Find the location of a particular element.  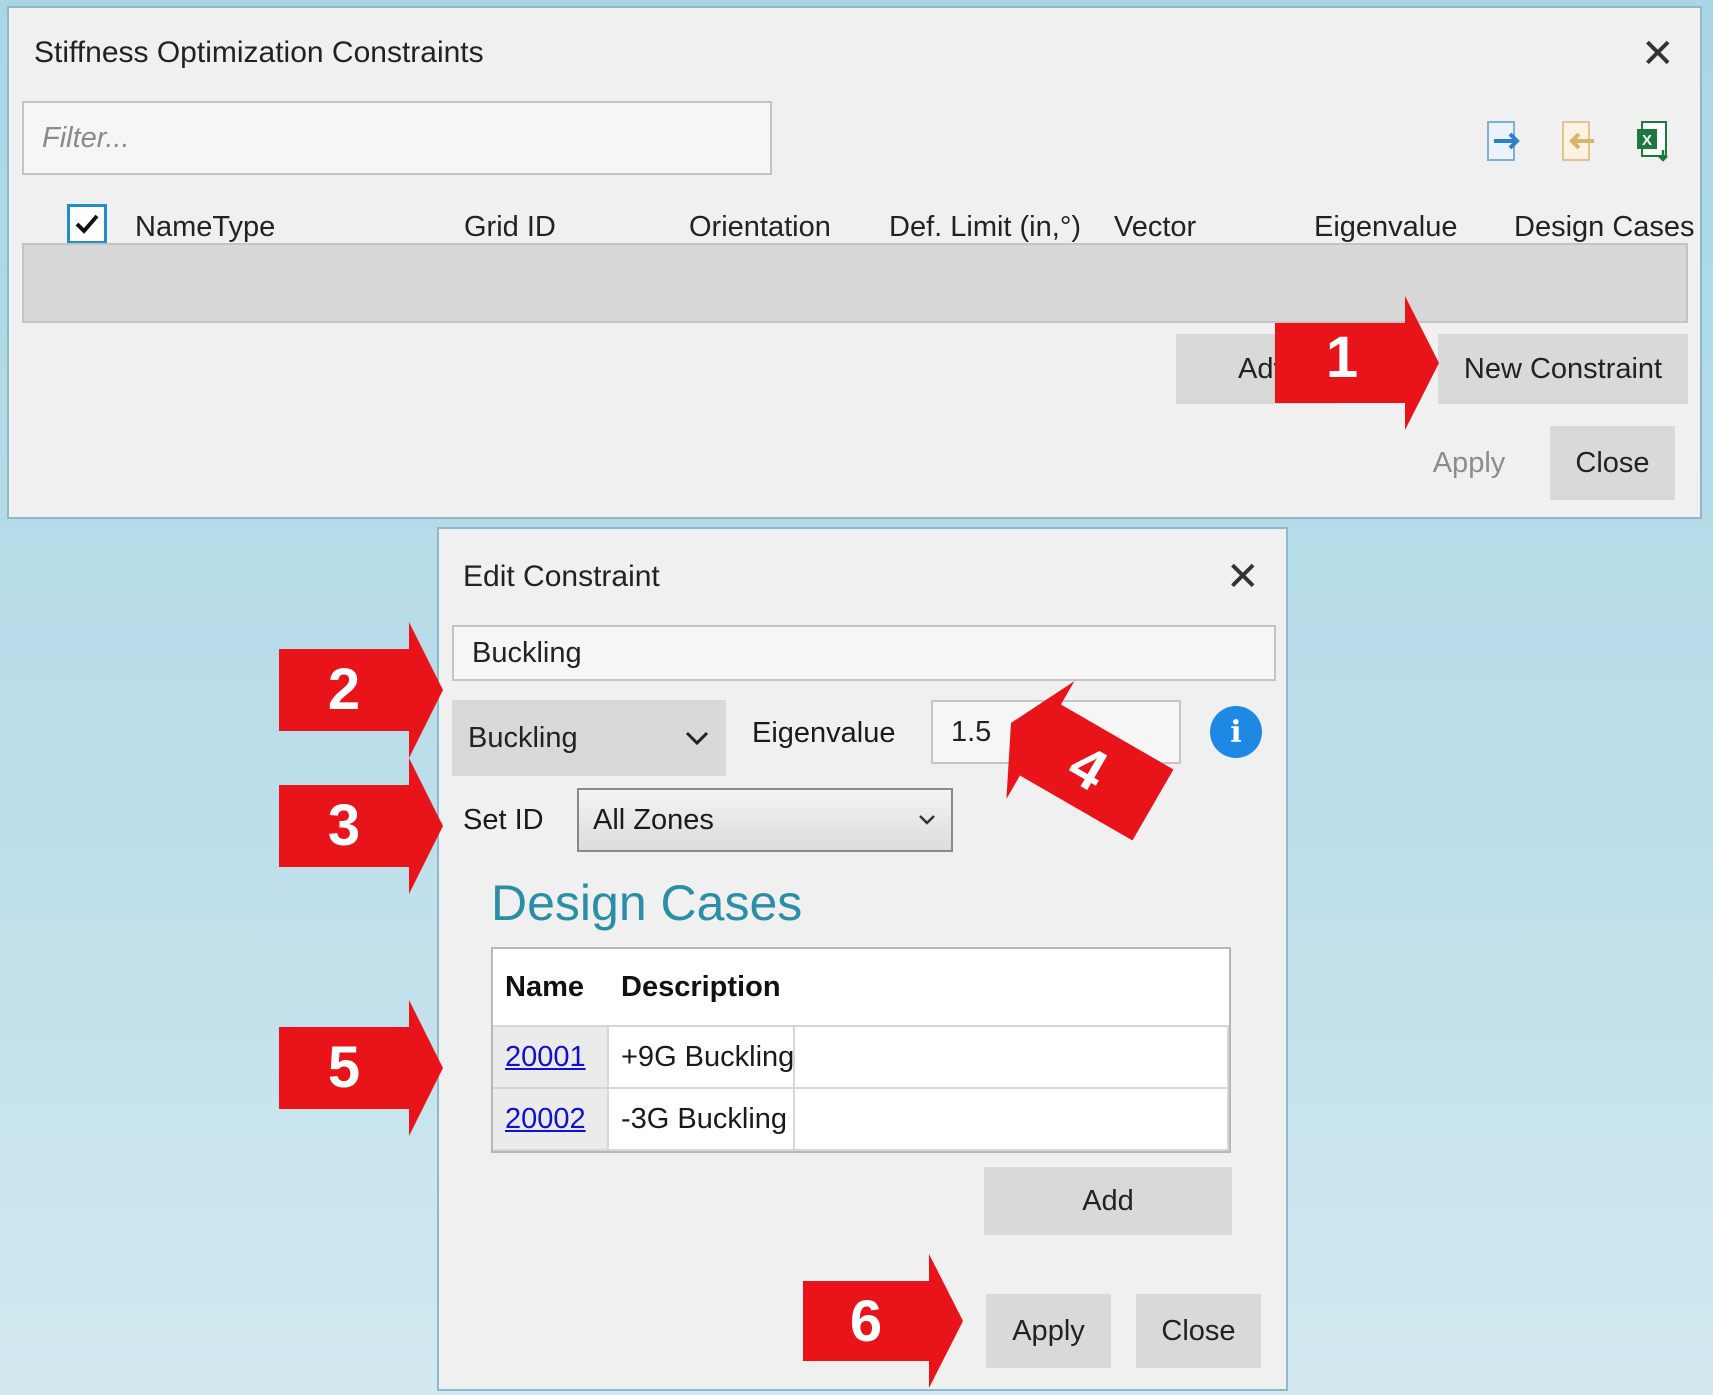

callout-number: 6 is located at coordinates (866, 1321).